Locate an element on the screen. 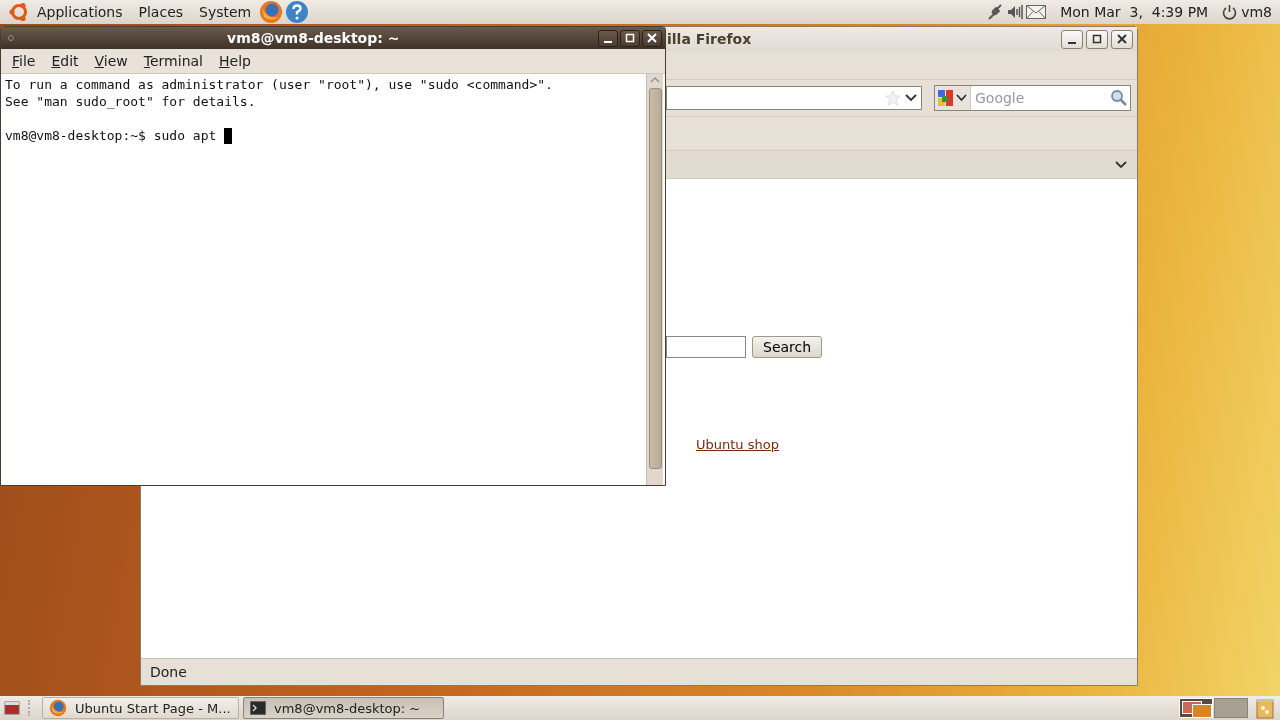  search-engine-button is located at coordinates (953, 98).